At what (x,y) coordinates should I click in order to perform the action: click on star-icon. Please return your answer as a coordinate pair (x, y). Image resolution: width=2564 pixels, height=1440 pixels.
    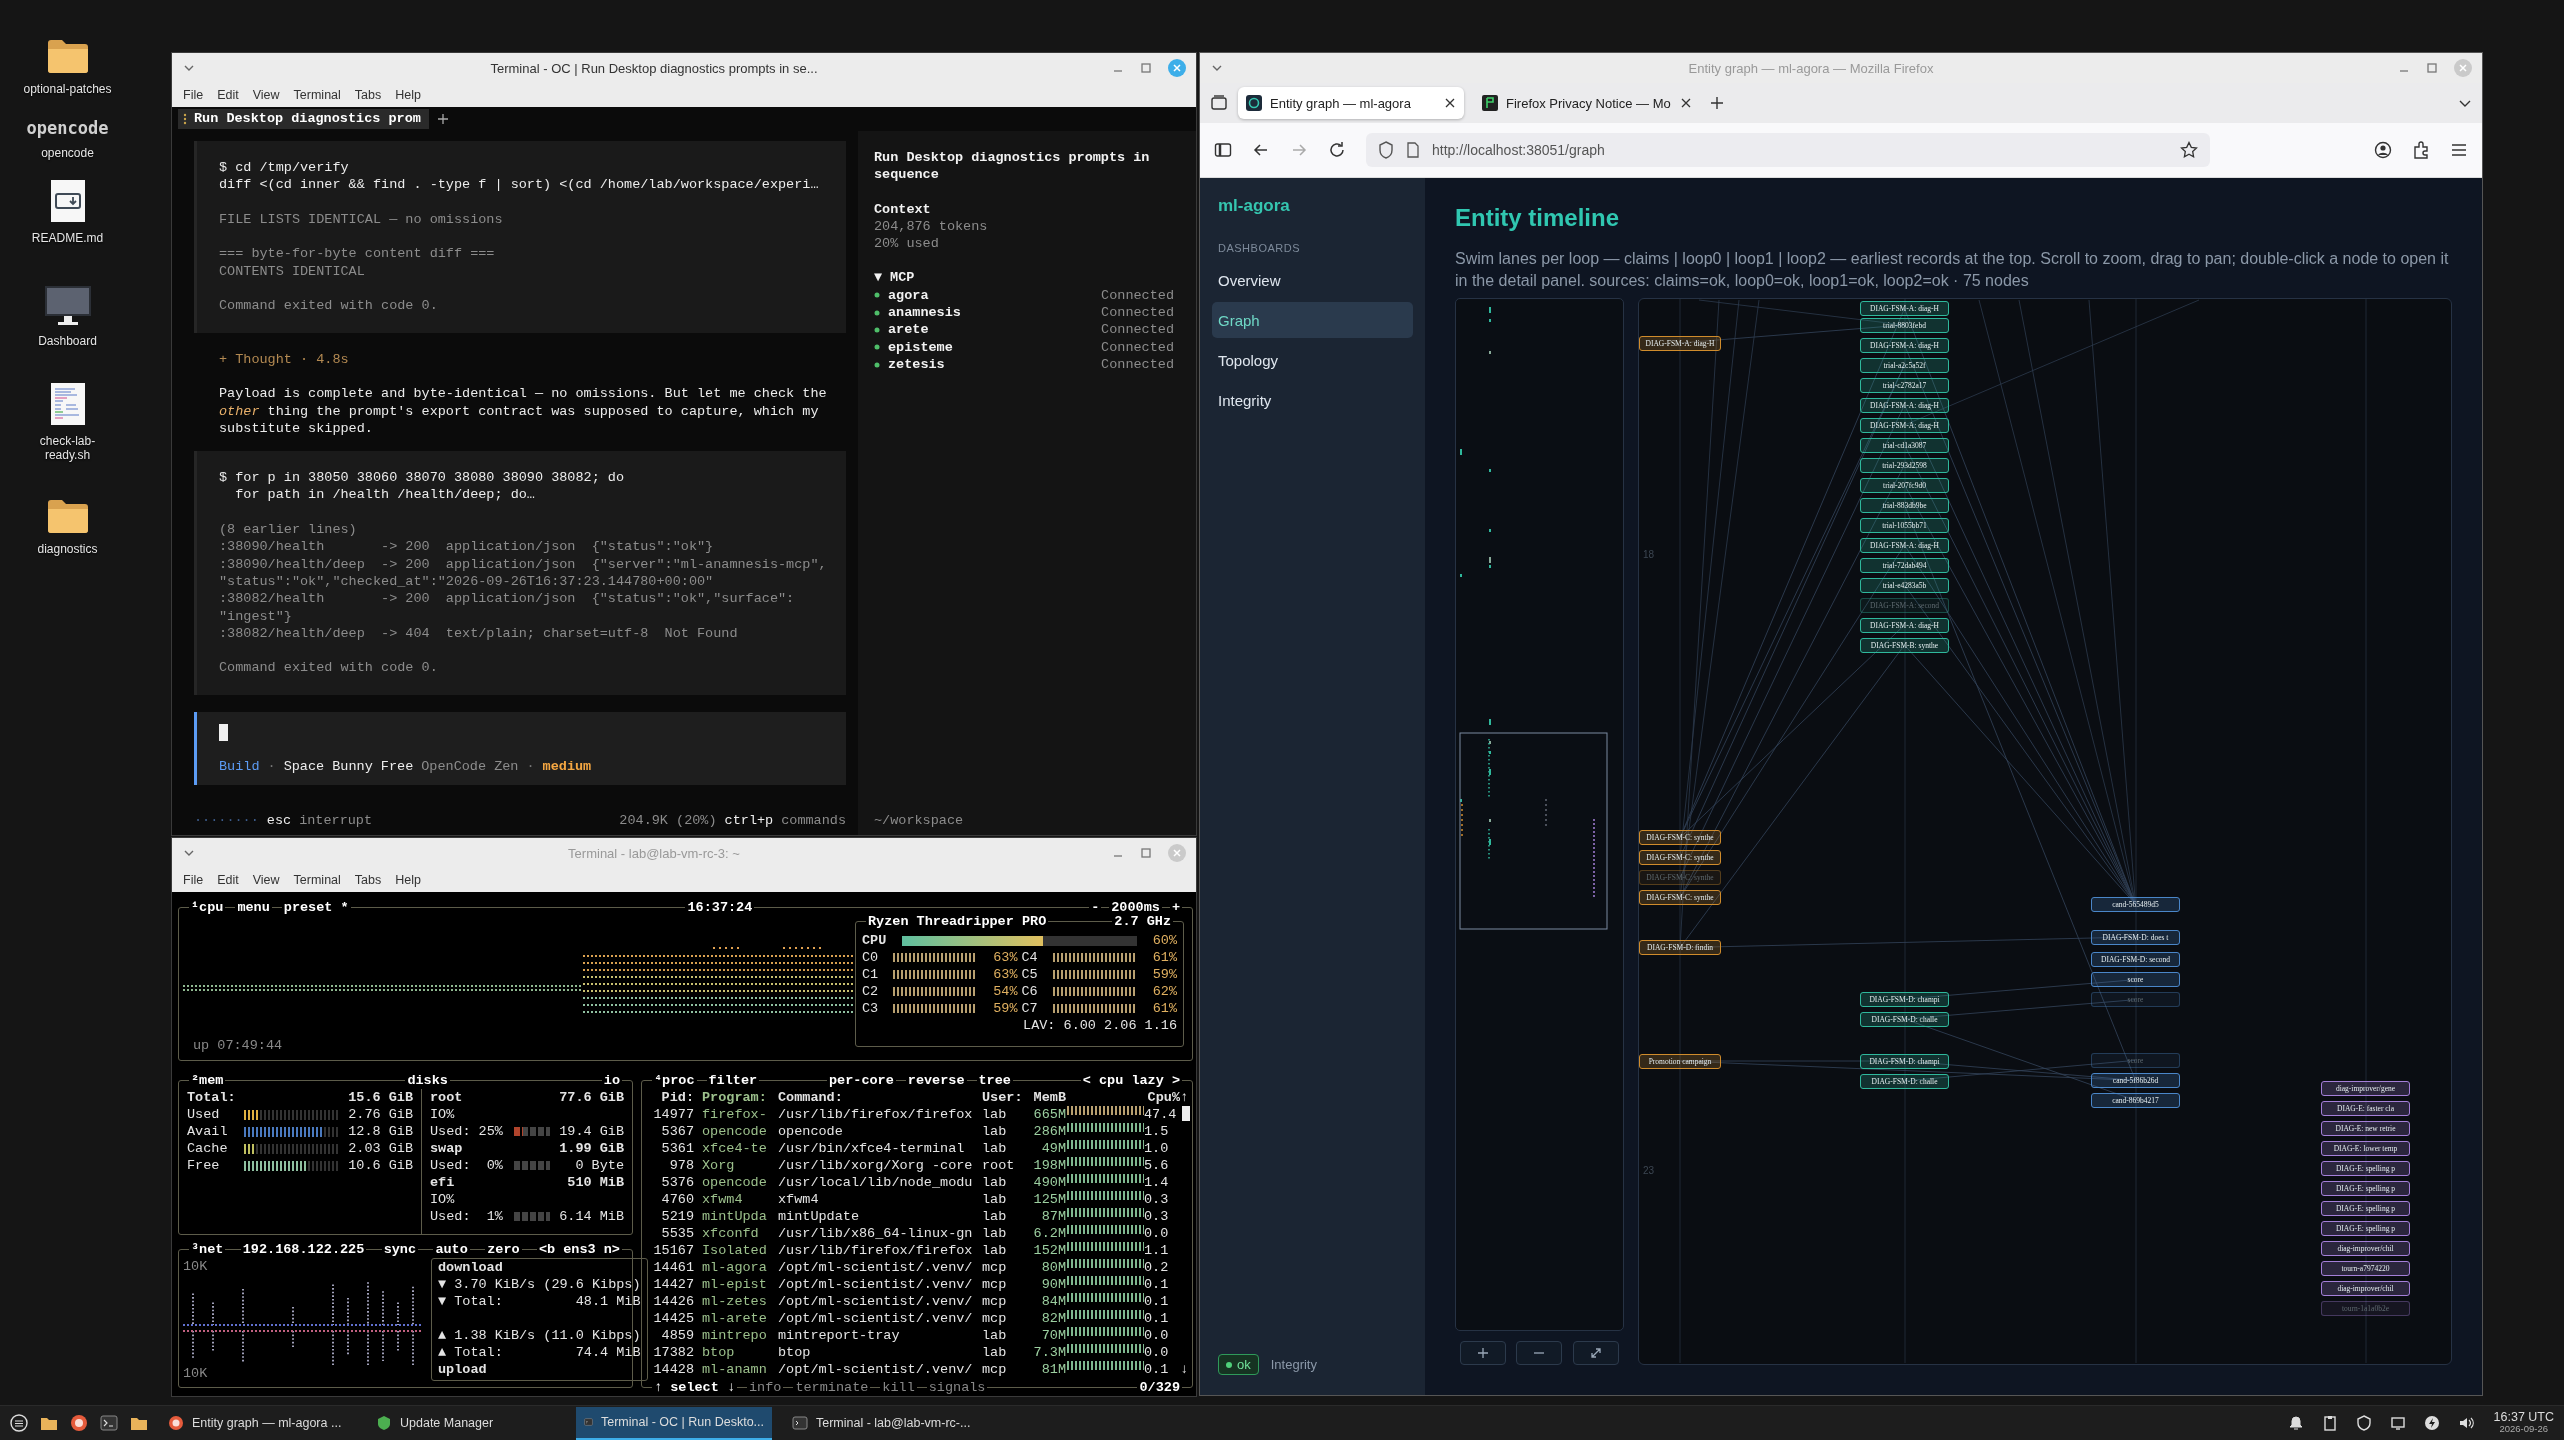
    Looking at the image, I should click on (2189, 150).